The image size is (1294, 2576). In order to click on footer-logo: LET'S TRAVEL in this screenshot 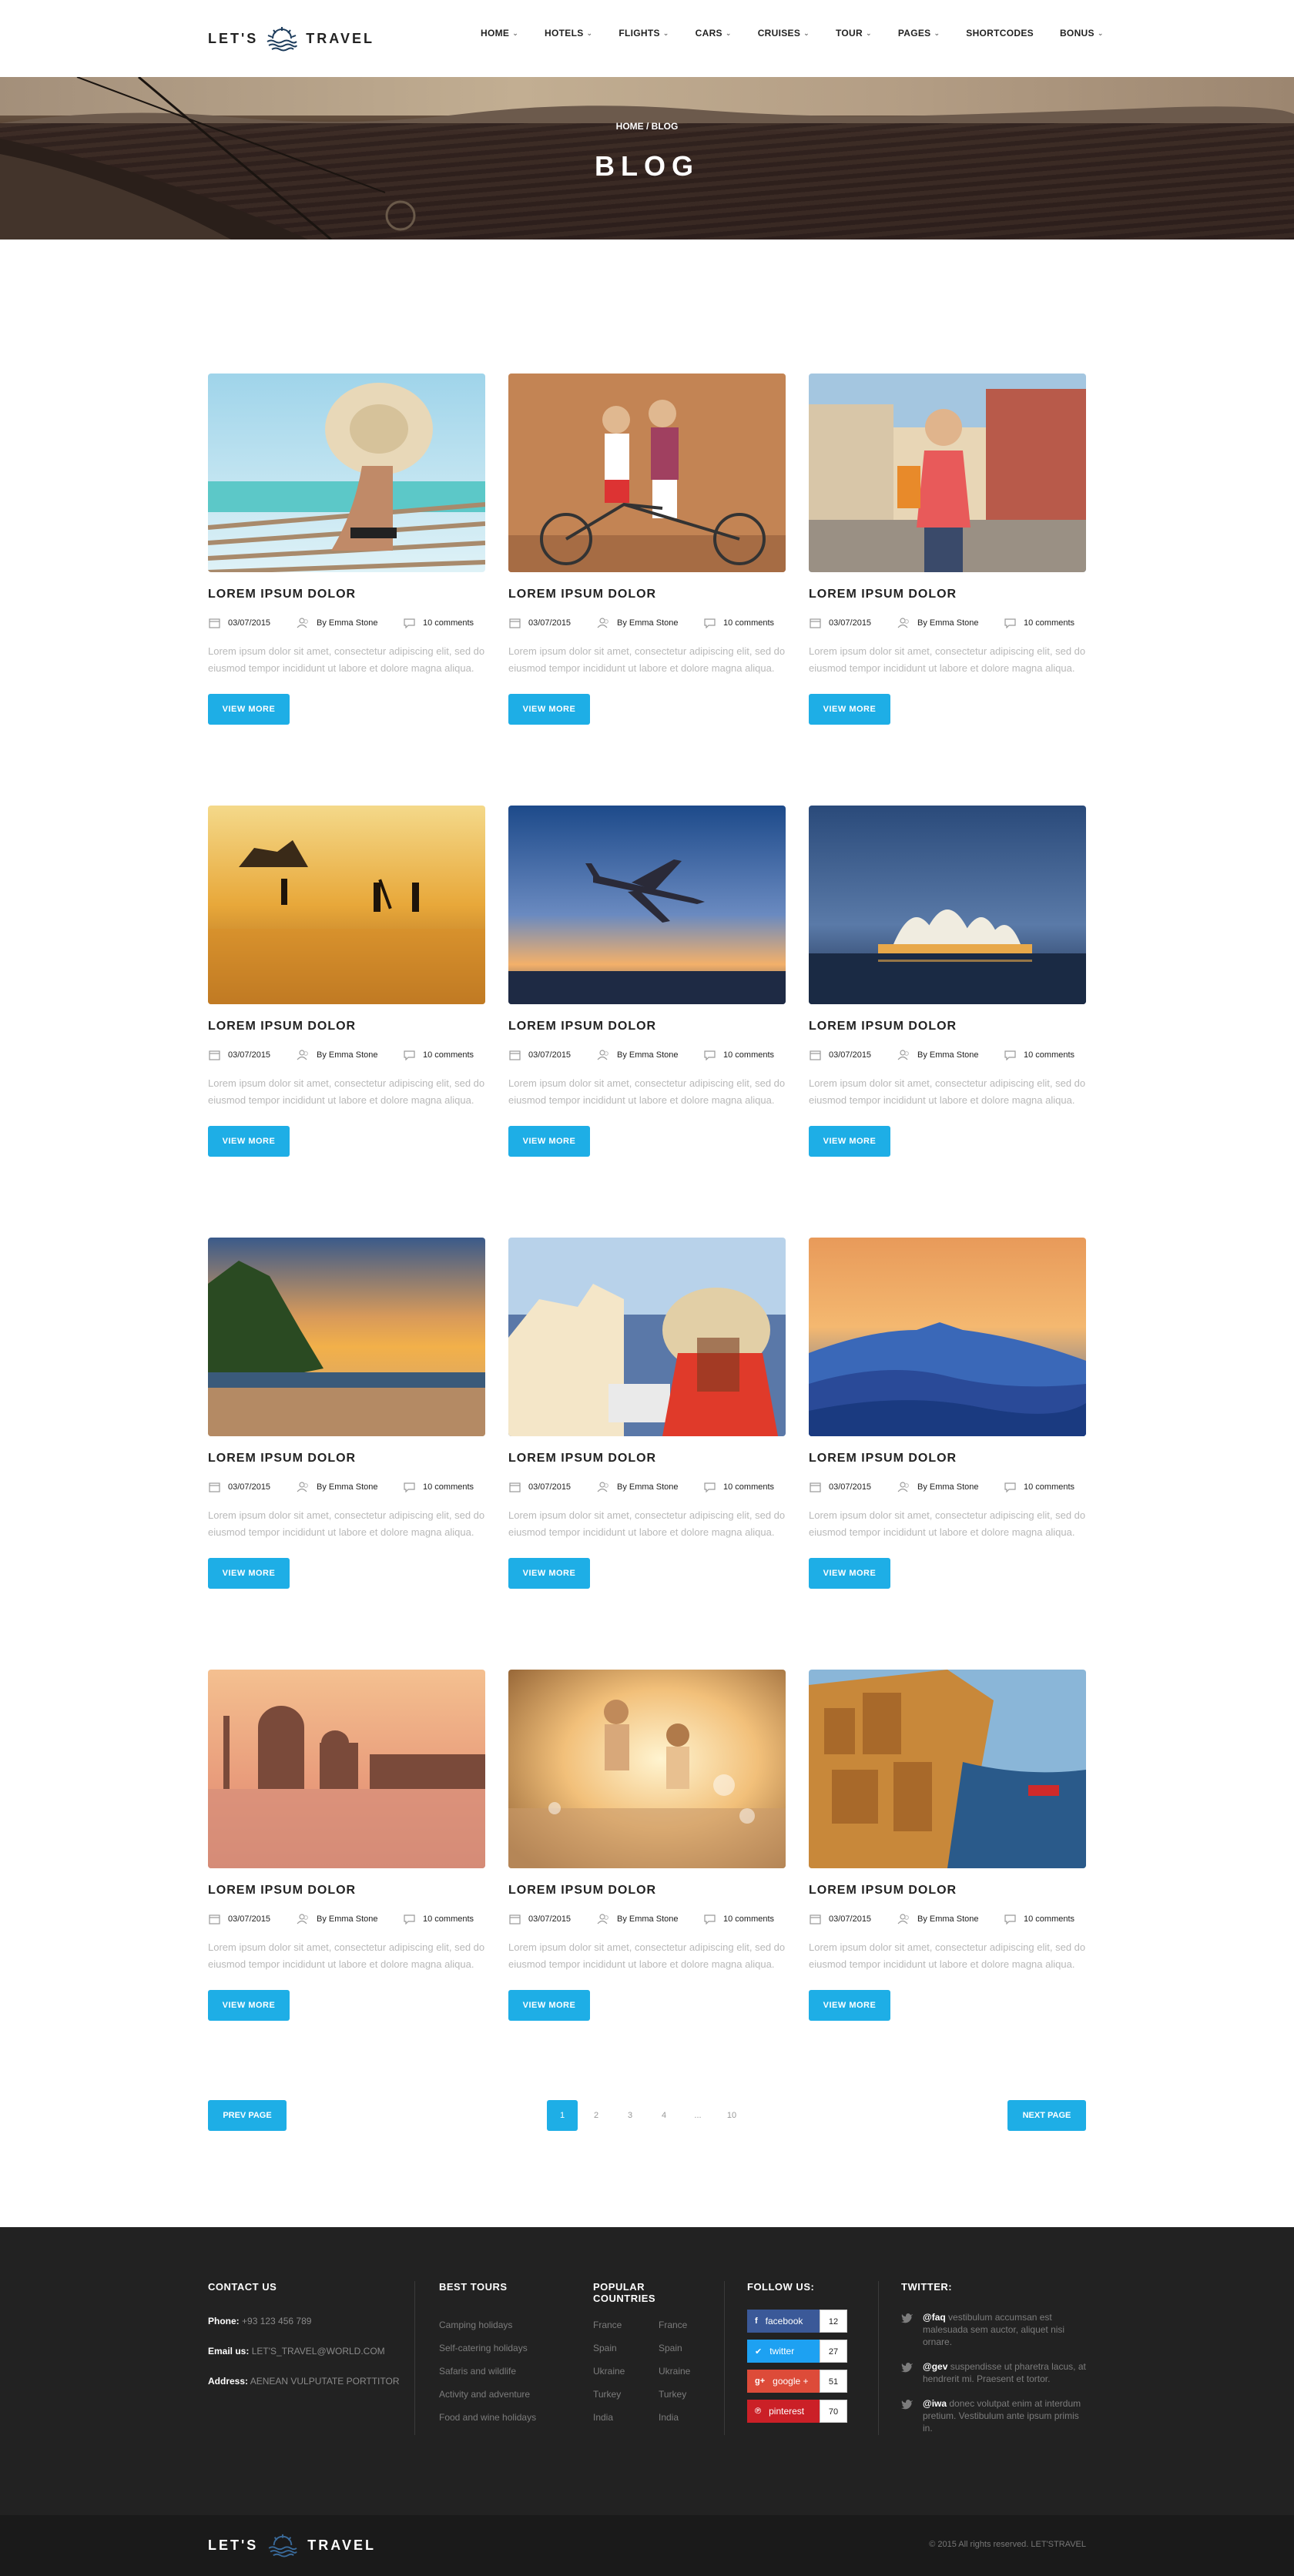, I will do `click(292, 2545)`.